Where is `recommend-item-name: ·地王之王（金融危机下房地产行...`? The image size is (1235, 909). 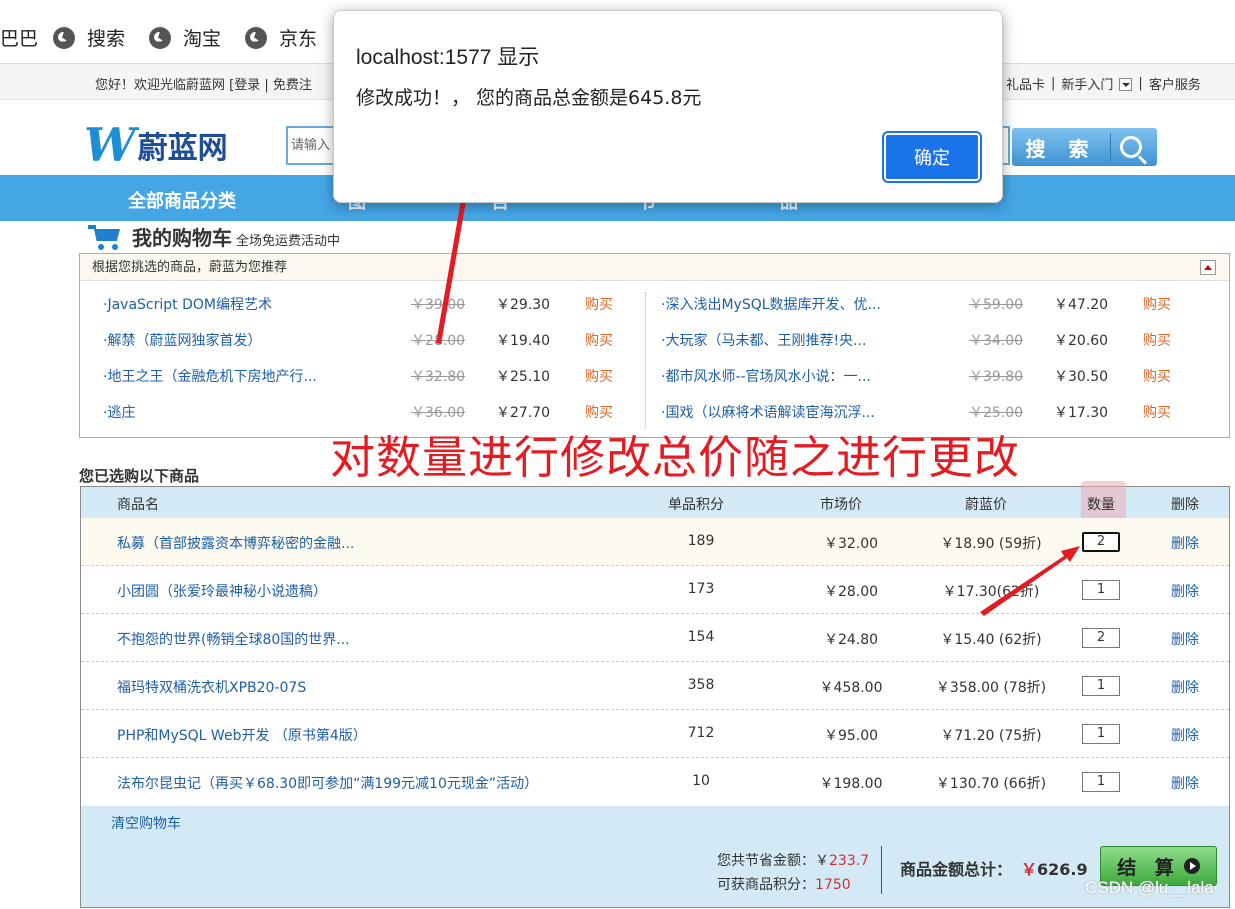
recommend-item-name: ·地王之王（金融危机下房地产行... is located at coordinates (210, 377).